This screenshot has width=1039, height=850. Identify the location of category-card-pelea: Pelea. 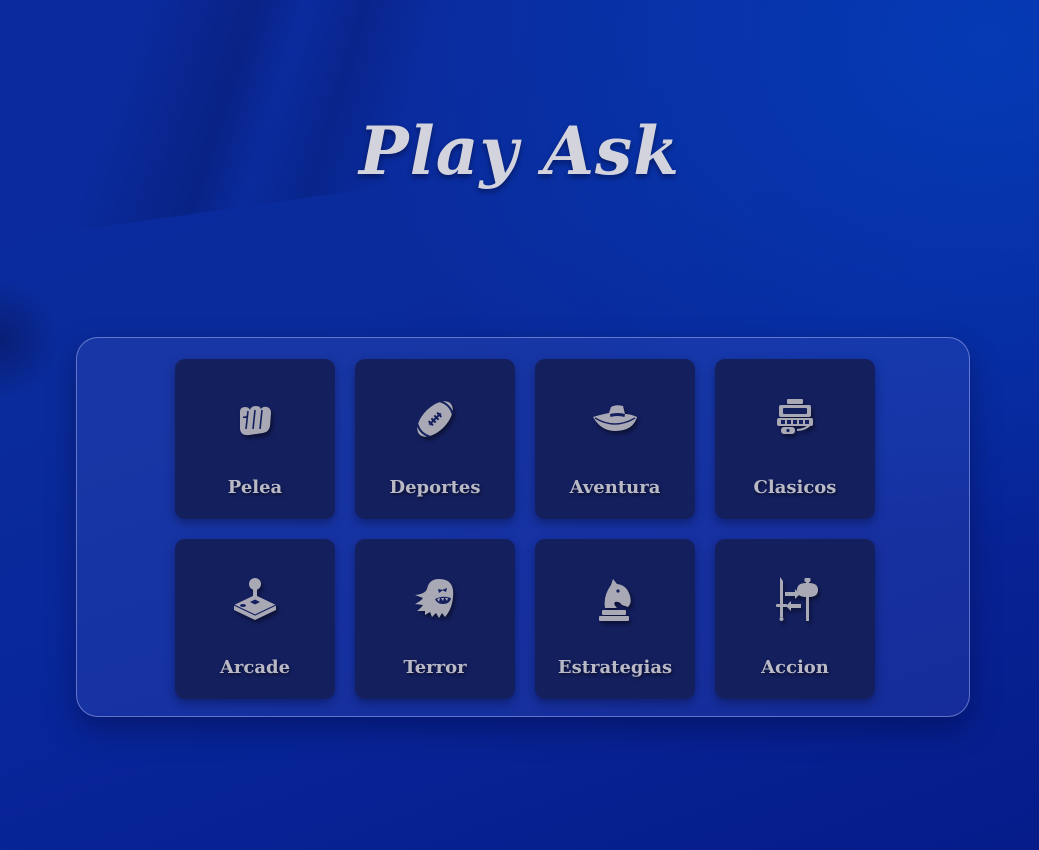
(255, 439).